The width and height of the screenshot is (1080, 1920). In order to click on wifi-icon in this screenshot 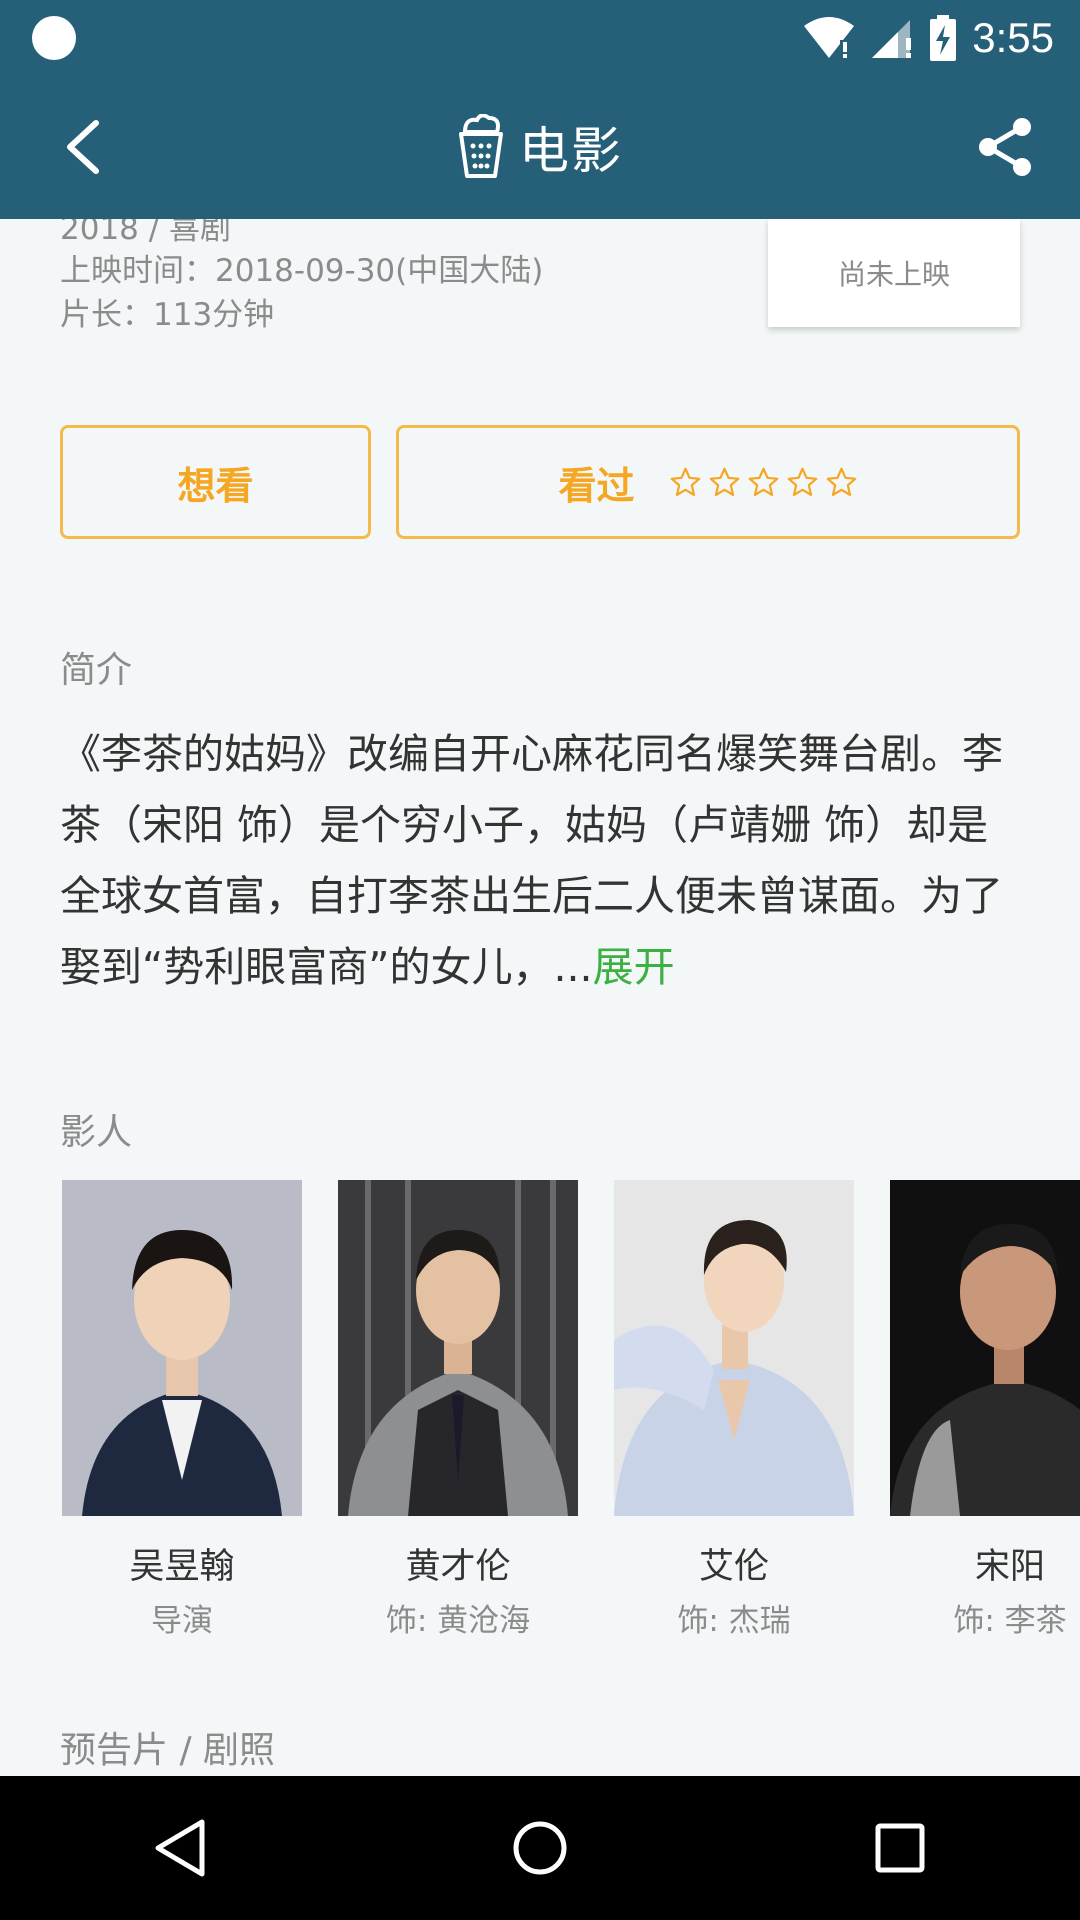, I will do `click(829, 37)`.